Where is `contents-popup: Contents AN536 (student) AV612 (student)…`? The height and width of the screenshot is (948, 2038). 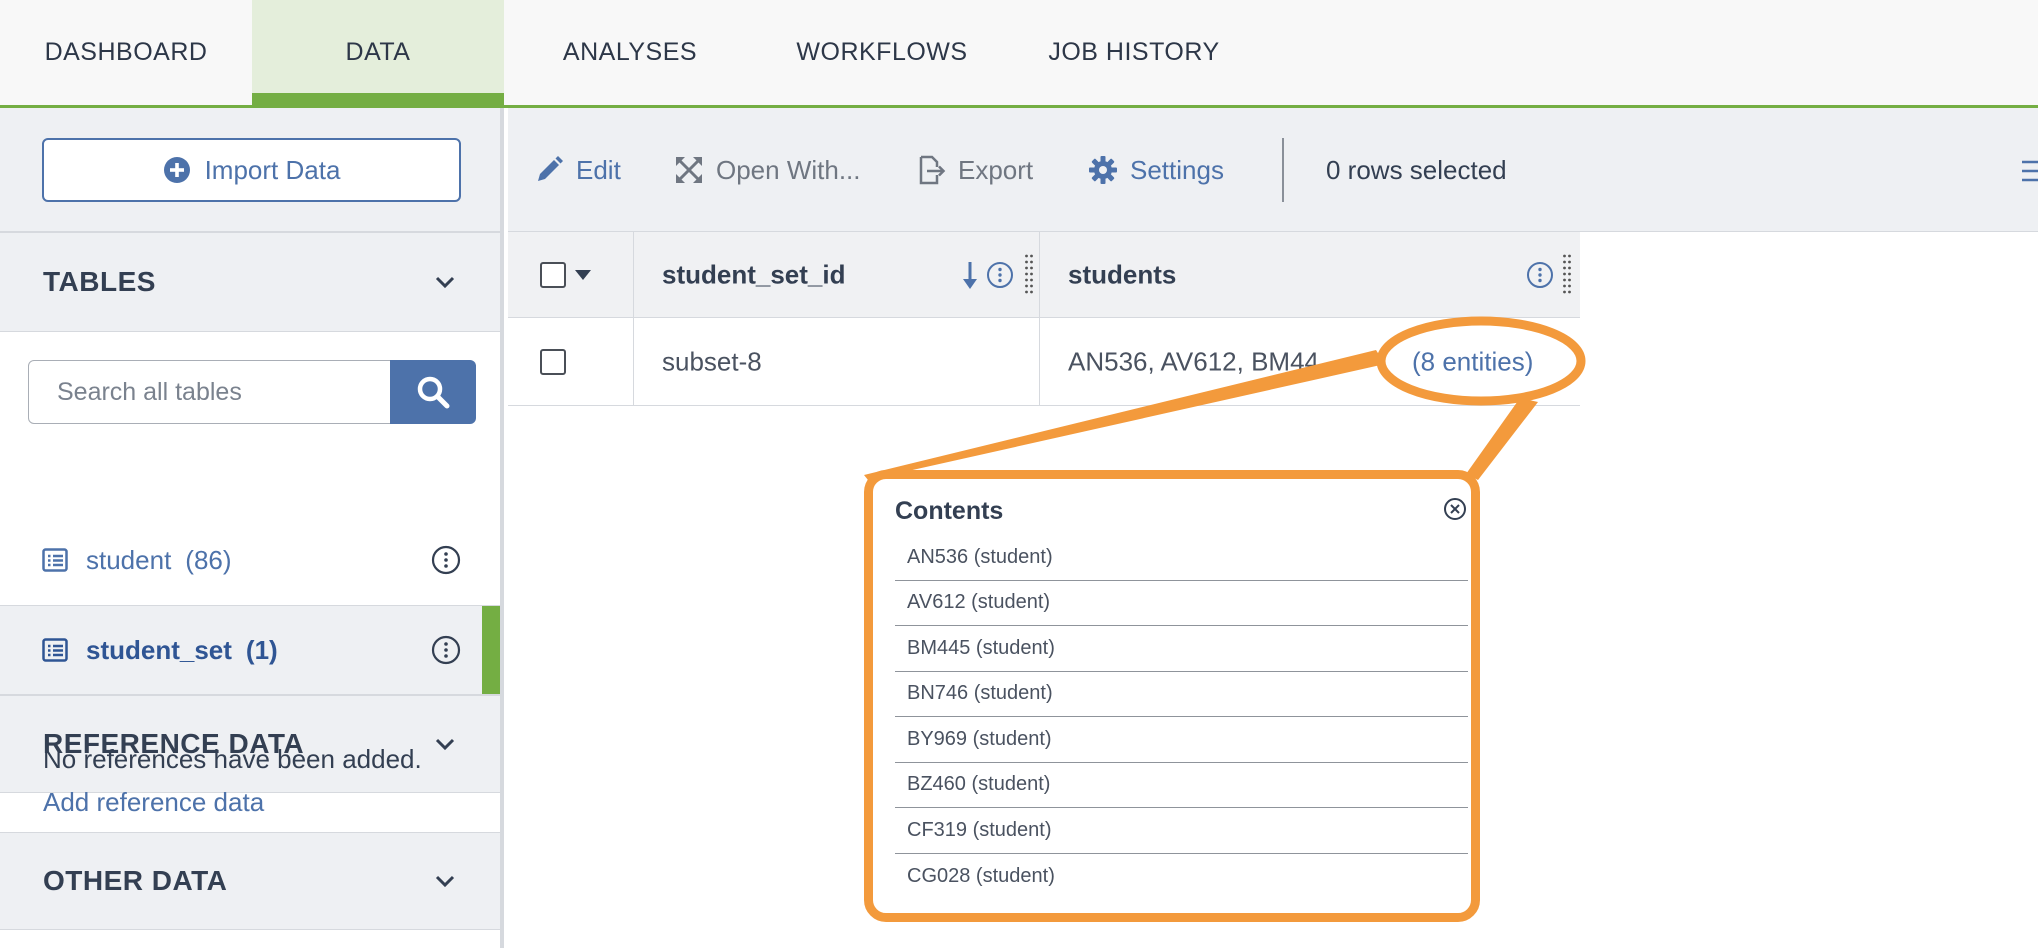 contents-popup: Contents AN536 (student) AV612 (student)… is located at coordinates (1172, 696).